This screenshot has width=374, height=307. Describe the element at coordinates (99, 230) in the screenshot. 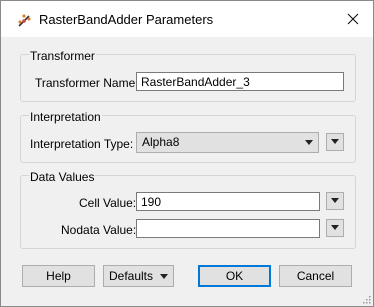

I see `nodata-value-label: Nodata Value:` at that location.